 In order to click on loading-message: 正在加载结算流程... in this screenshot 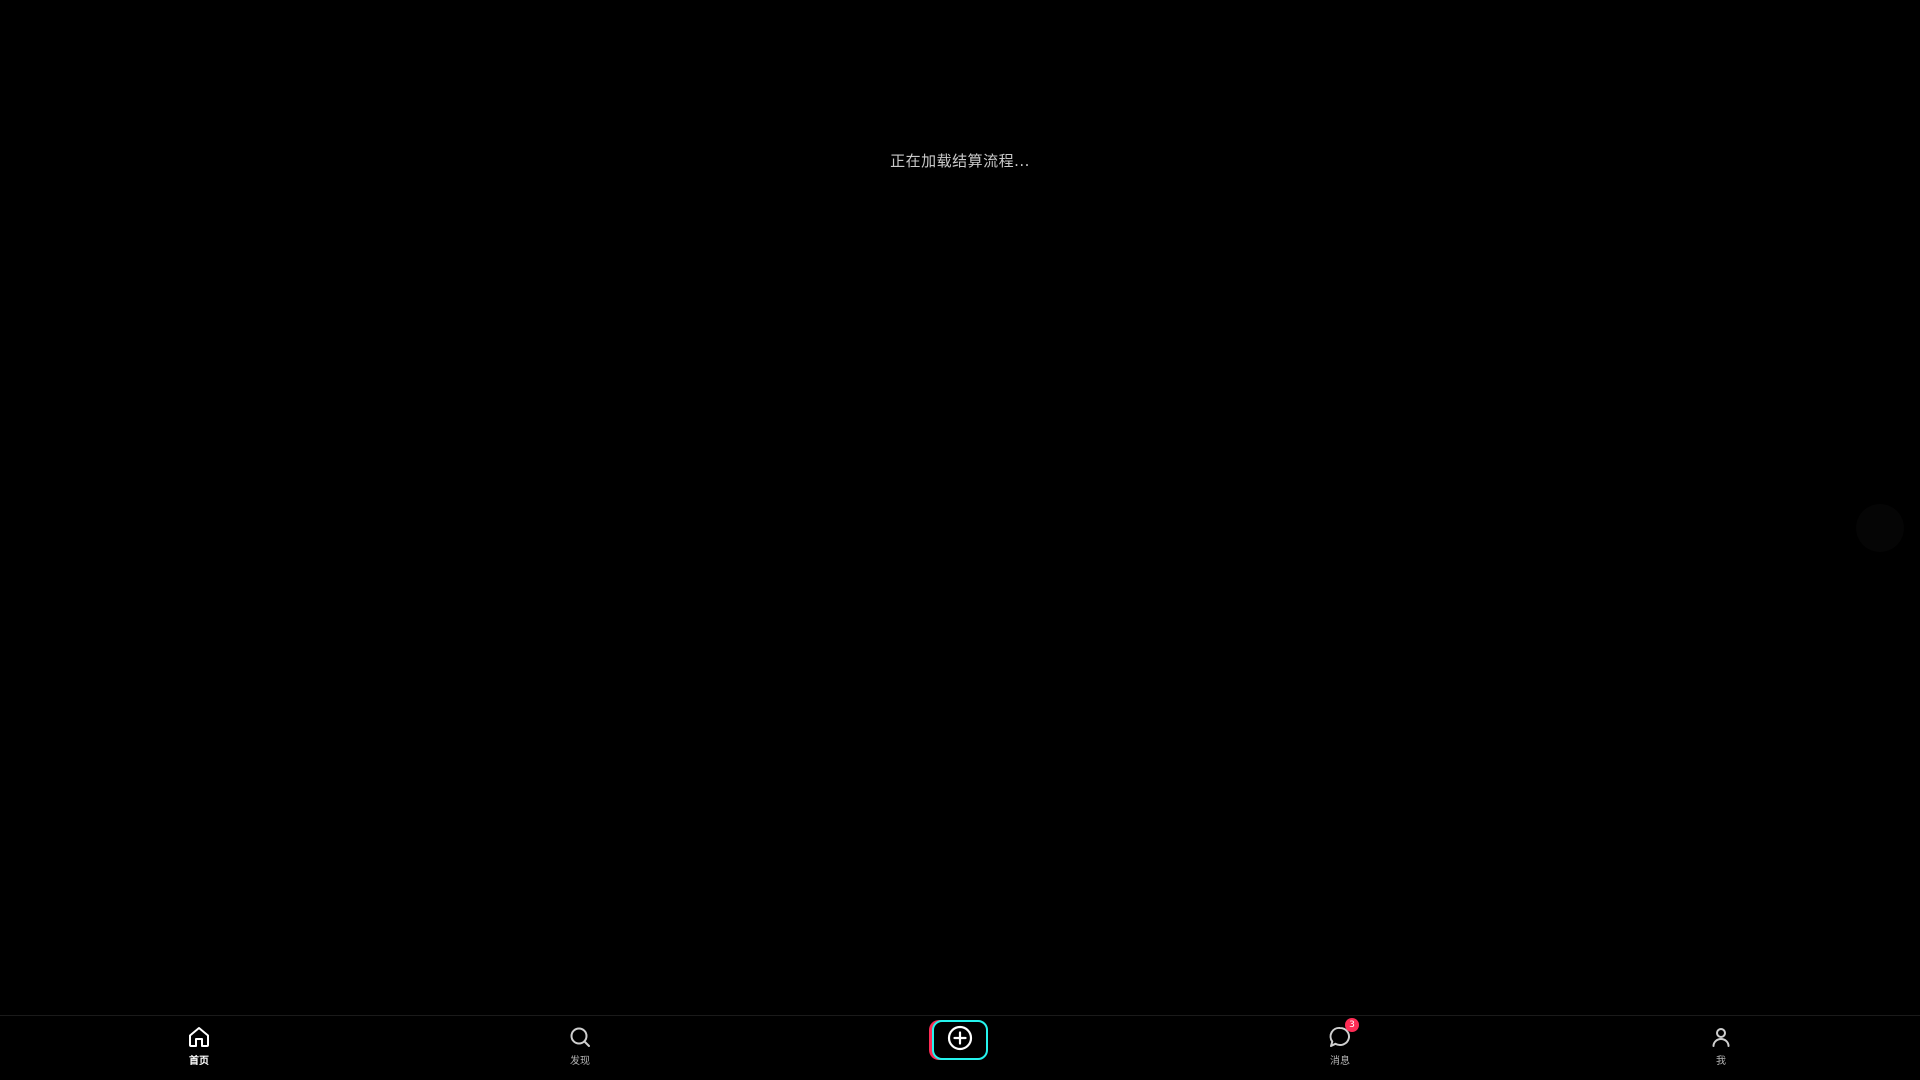, I will do `click(960, 161)`.